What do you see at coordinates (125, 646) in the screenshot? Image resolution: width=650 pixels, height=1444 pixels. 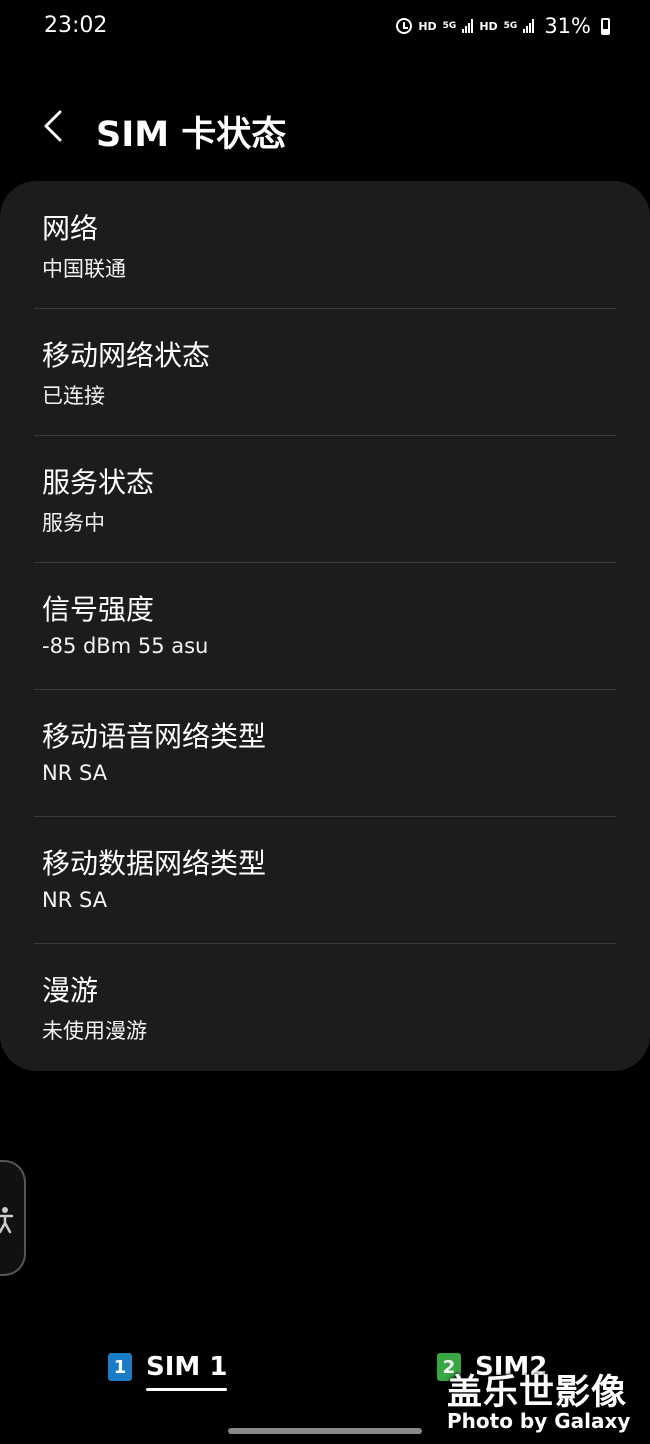 I see `item-value: -85 dBm 55 asu` at bounding box center [125, 646].